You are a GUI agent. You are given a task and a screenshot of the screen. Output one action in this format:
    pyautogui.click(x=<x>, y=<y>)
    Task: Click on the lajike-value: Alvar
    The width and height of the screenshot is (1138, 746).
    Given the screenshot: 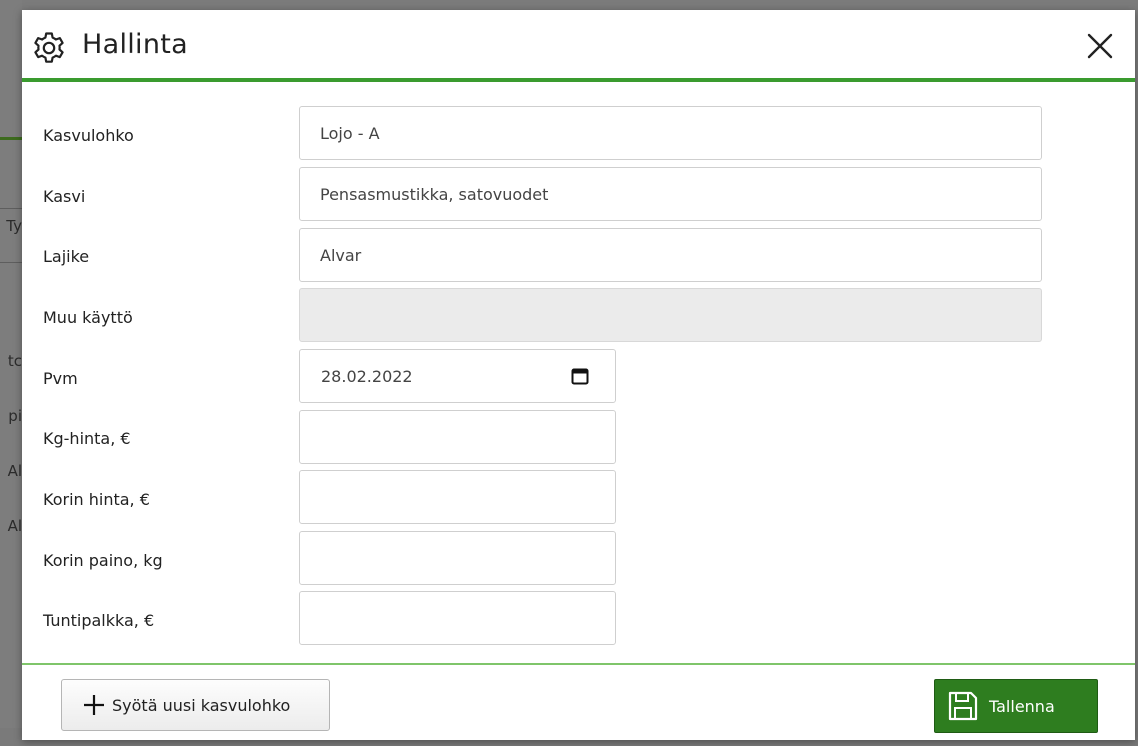 What is the action you would take?
    pyautogui.click(x=341, y=255)
    